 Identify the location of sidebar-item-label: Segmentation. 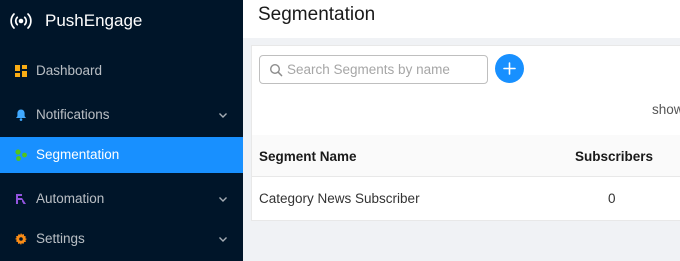
(78, 154).